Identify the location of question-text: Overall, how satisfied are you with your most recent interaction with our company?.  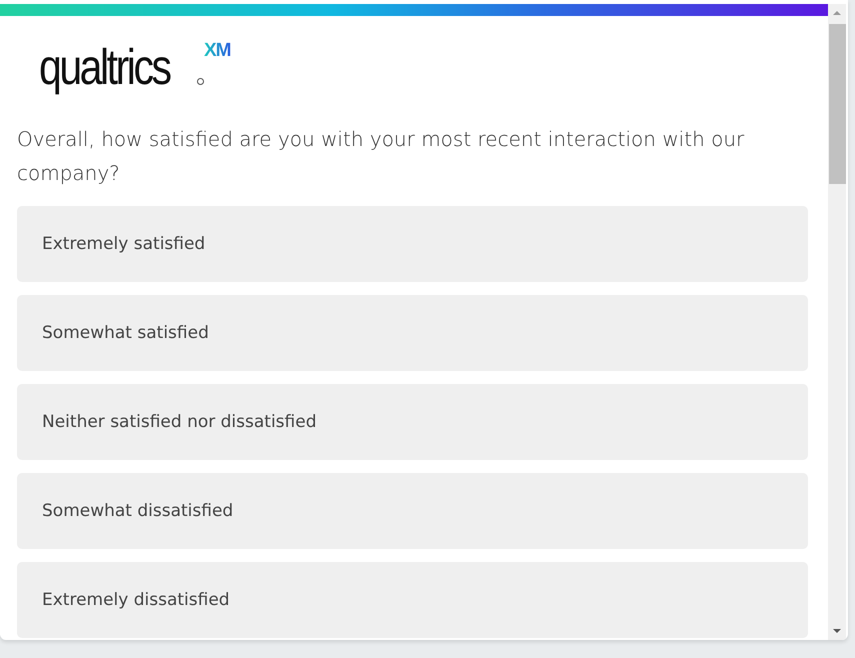
(381, 156).